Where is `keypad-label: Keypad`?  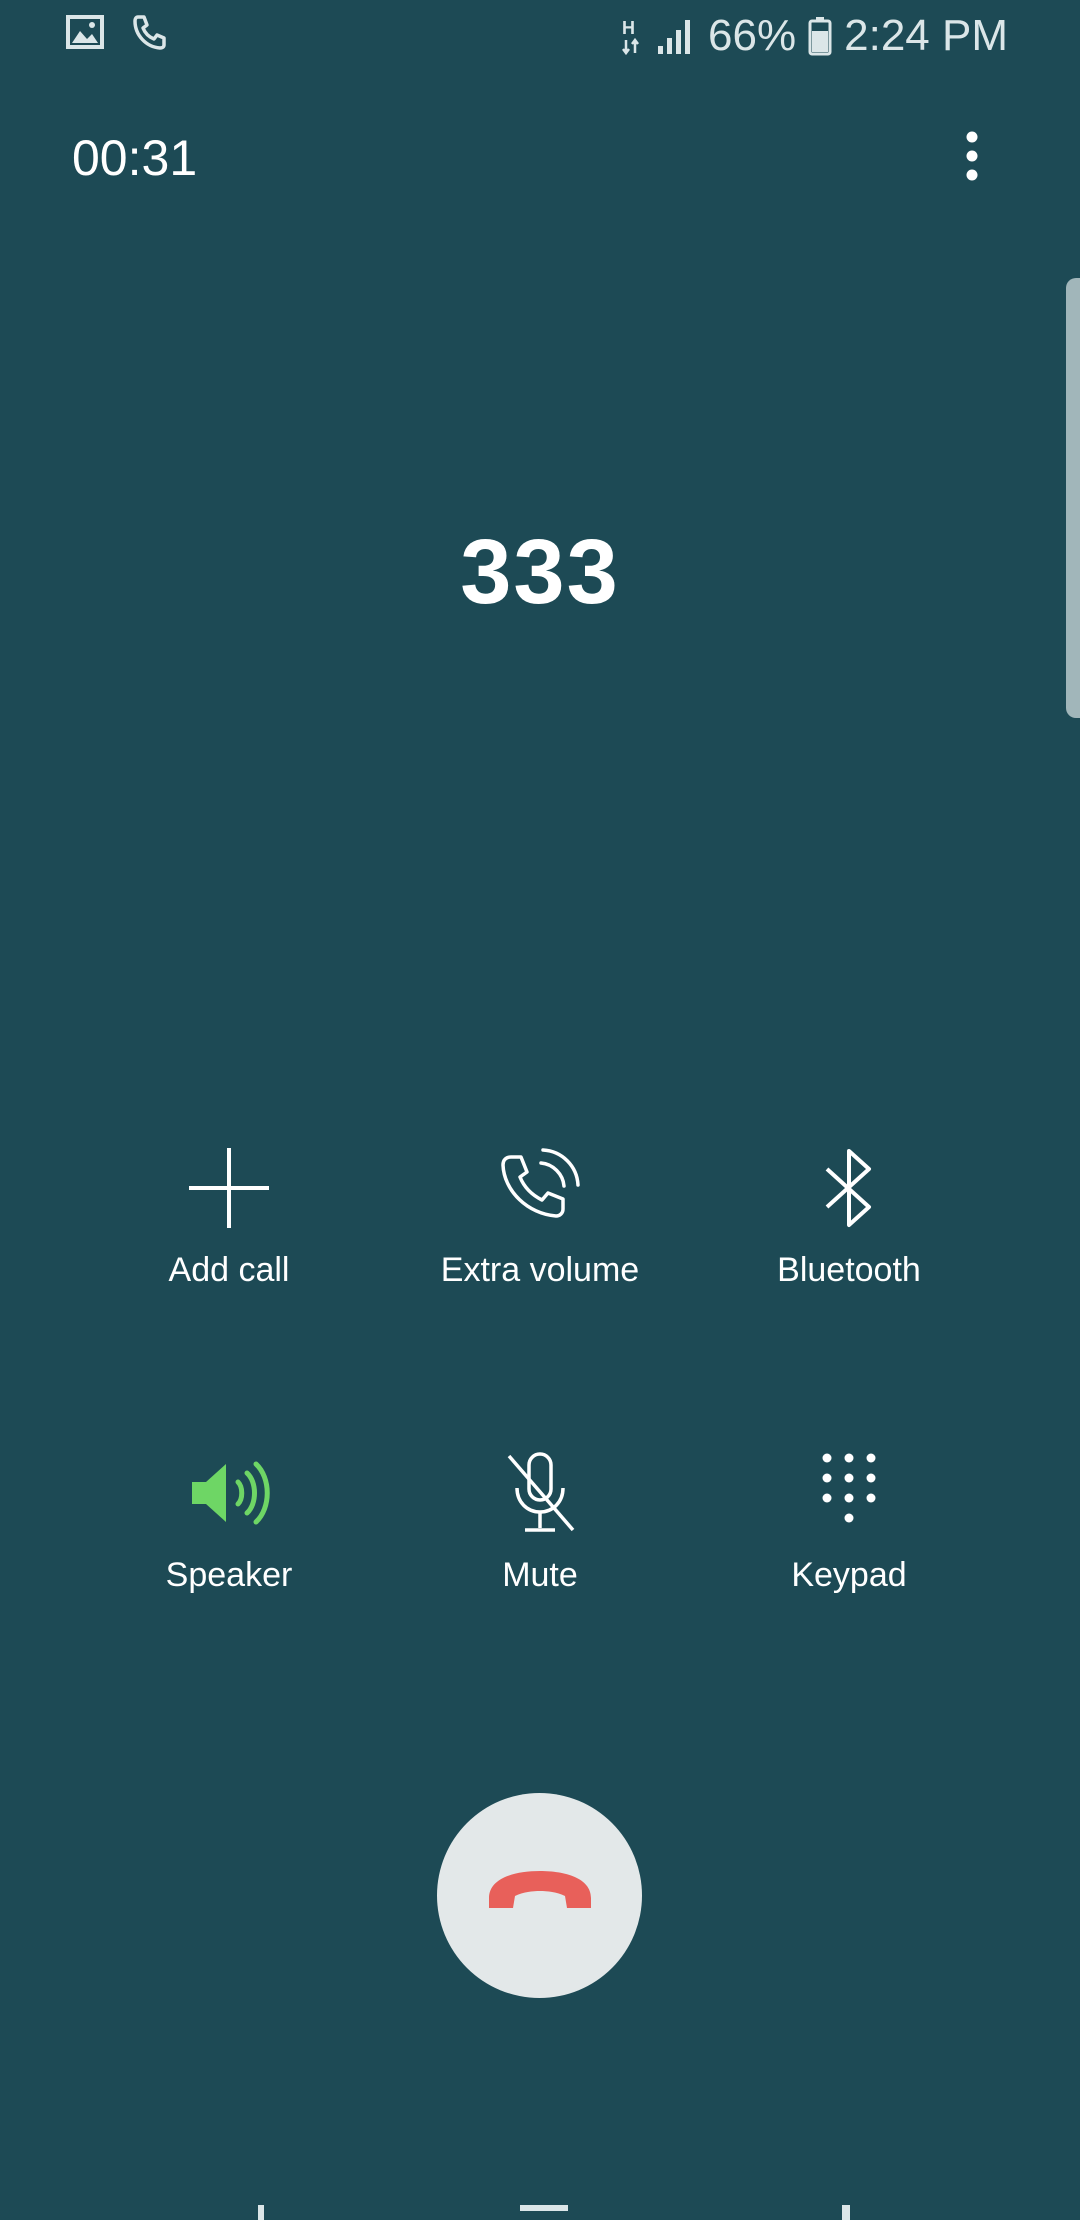
keypad-label: Keypad is located at coordinates (849, 1575).